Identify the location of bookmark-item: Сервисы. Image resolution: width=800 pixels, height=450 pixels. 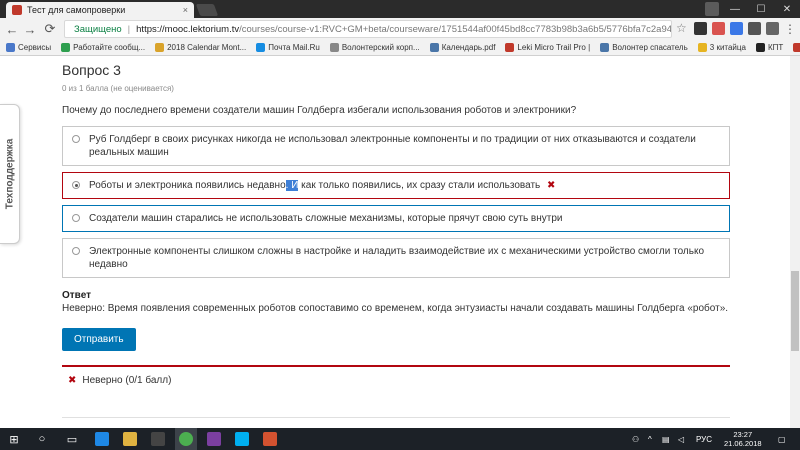
(28, 47).